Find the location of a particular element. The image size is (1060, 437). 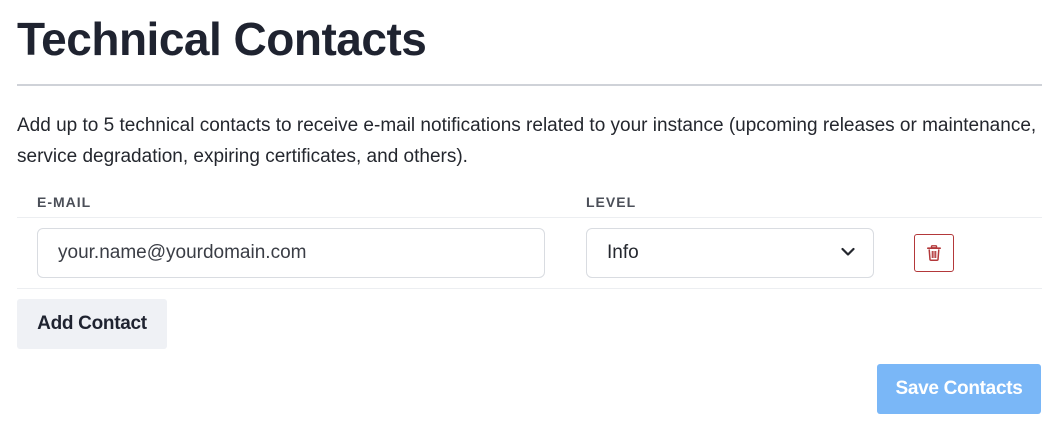

level-selected-value: Info is located at coordinates (623, 252).